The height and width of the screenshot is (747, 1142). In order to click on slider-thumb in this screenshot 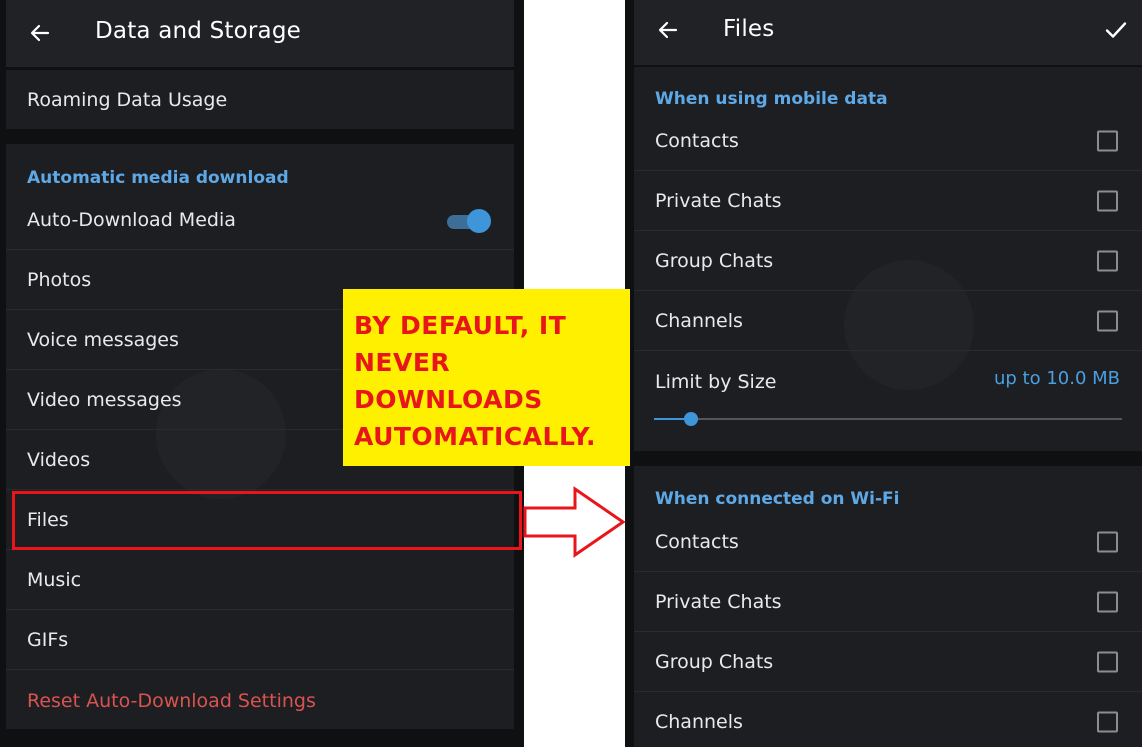, I will do `click(691, 419)`.